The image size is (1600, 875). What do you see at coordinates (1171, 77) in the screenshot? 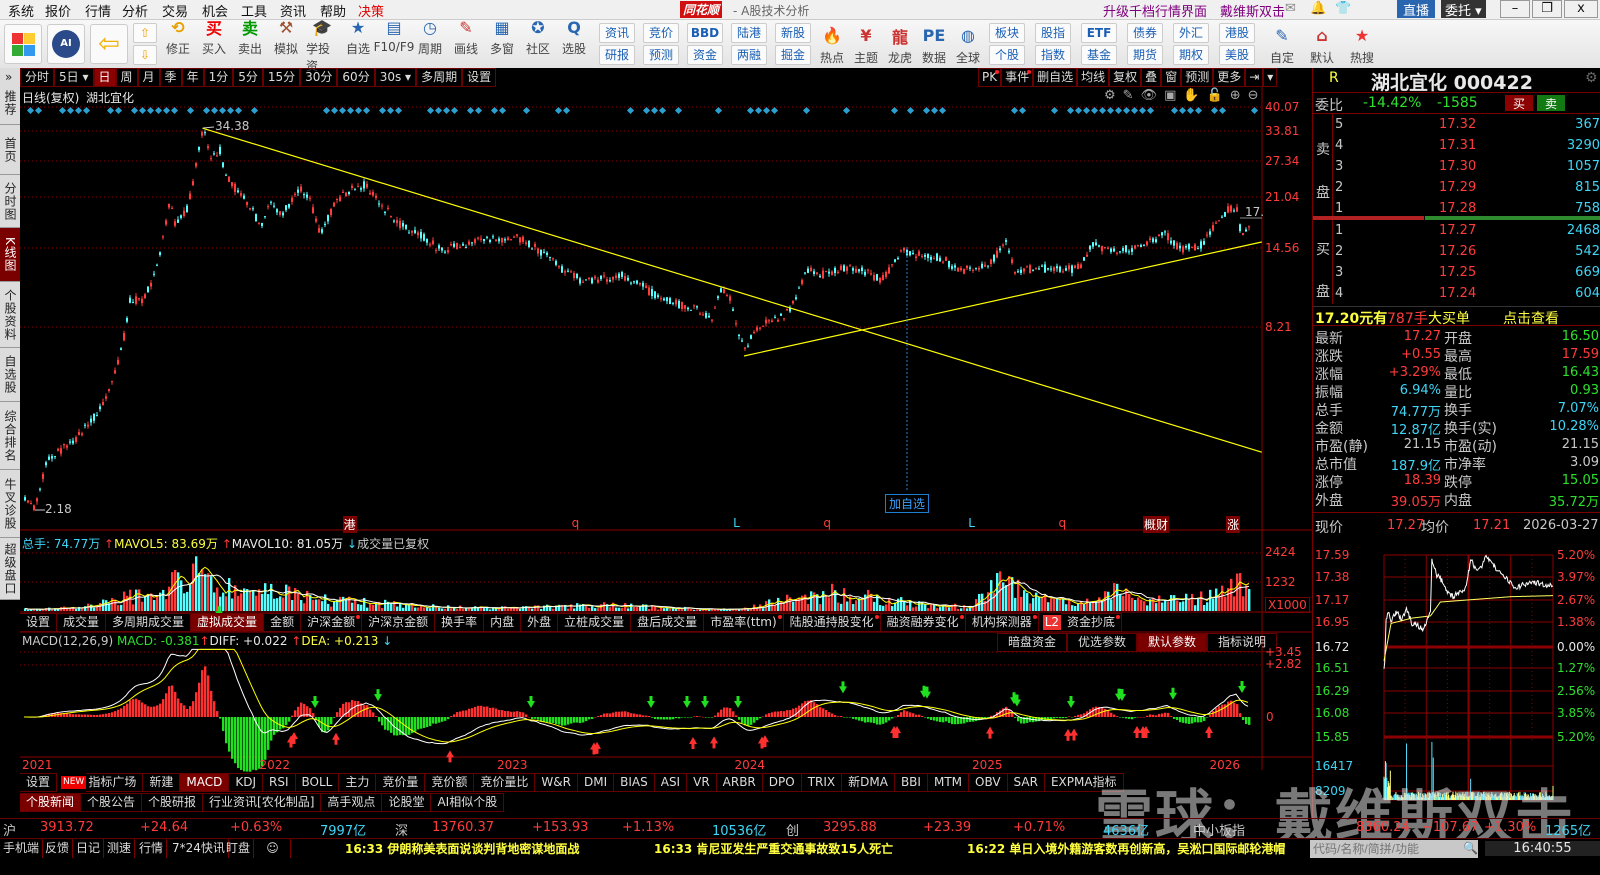
I see `chart-option: 窗` at bounding box center [1171, 77].